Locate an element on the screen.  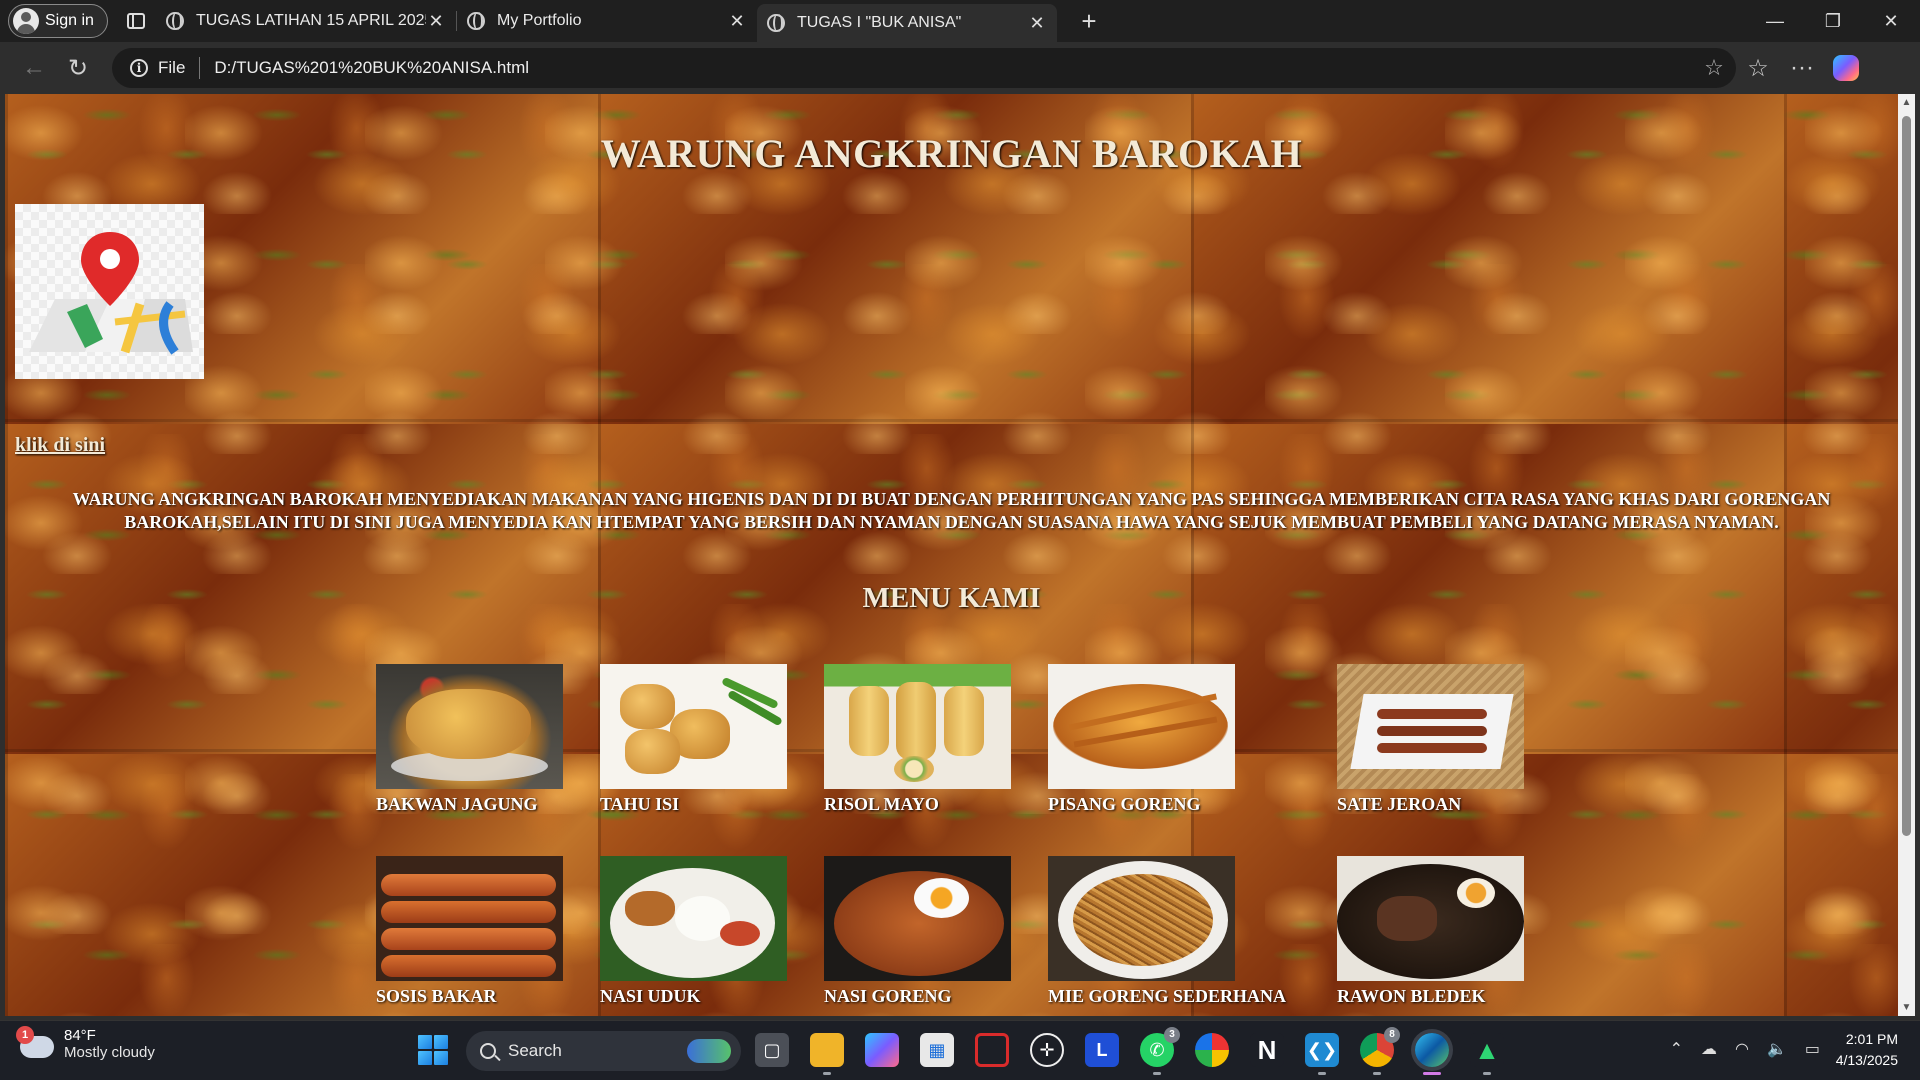
menu-item-label: BAKWAN JAGUNG is located at coordinates (457, 804).